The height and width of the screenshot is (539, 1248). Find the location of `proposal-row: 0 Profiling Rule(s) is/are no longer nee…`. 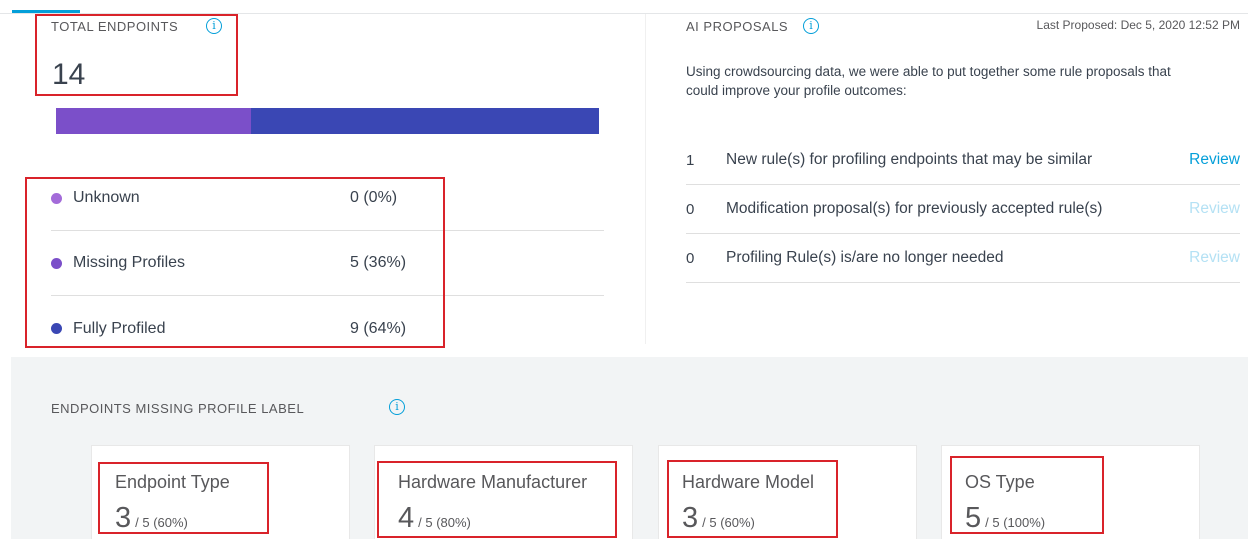

proposal-row: 0 Profiling Rule(s) is/are no longer nee… is located at coordinates (963, 258).